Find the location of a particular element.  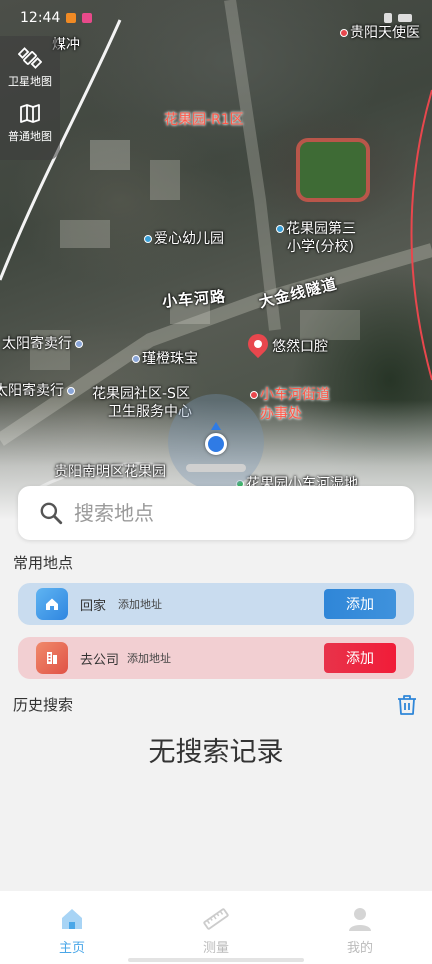

current-location-icon is located at coordinates (216, 444).